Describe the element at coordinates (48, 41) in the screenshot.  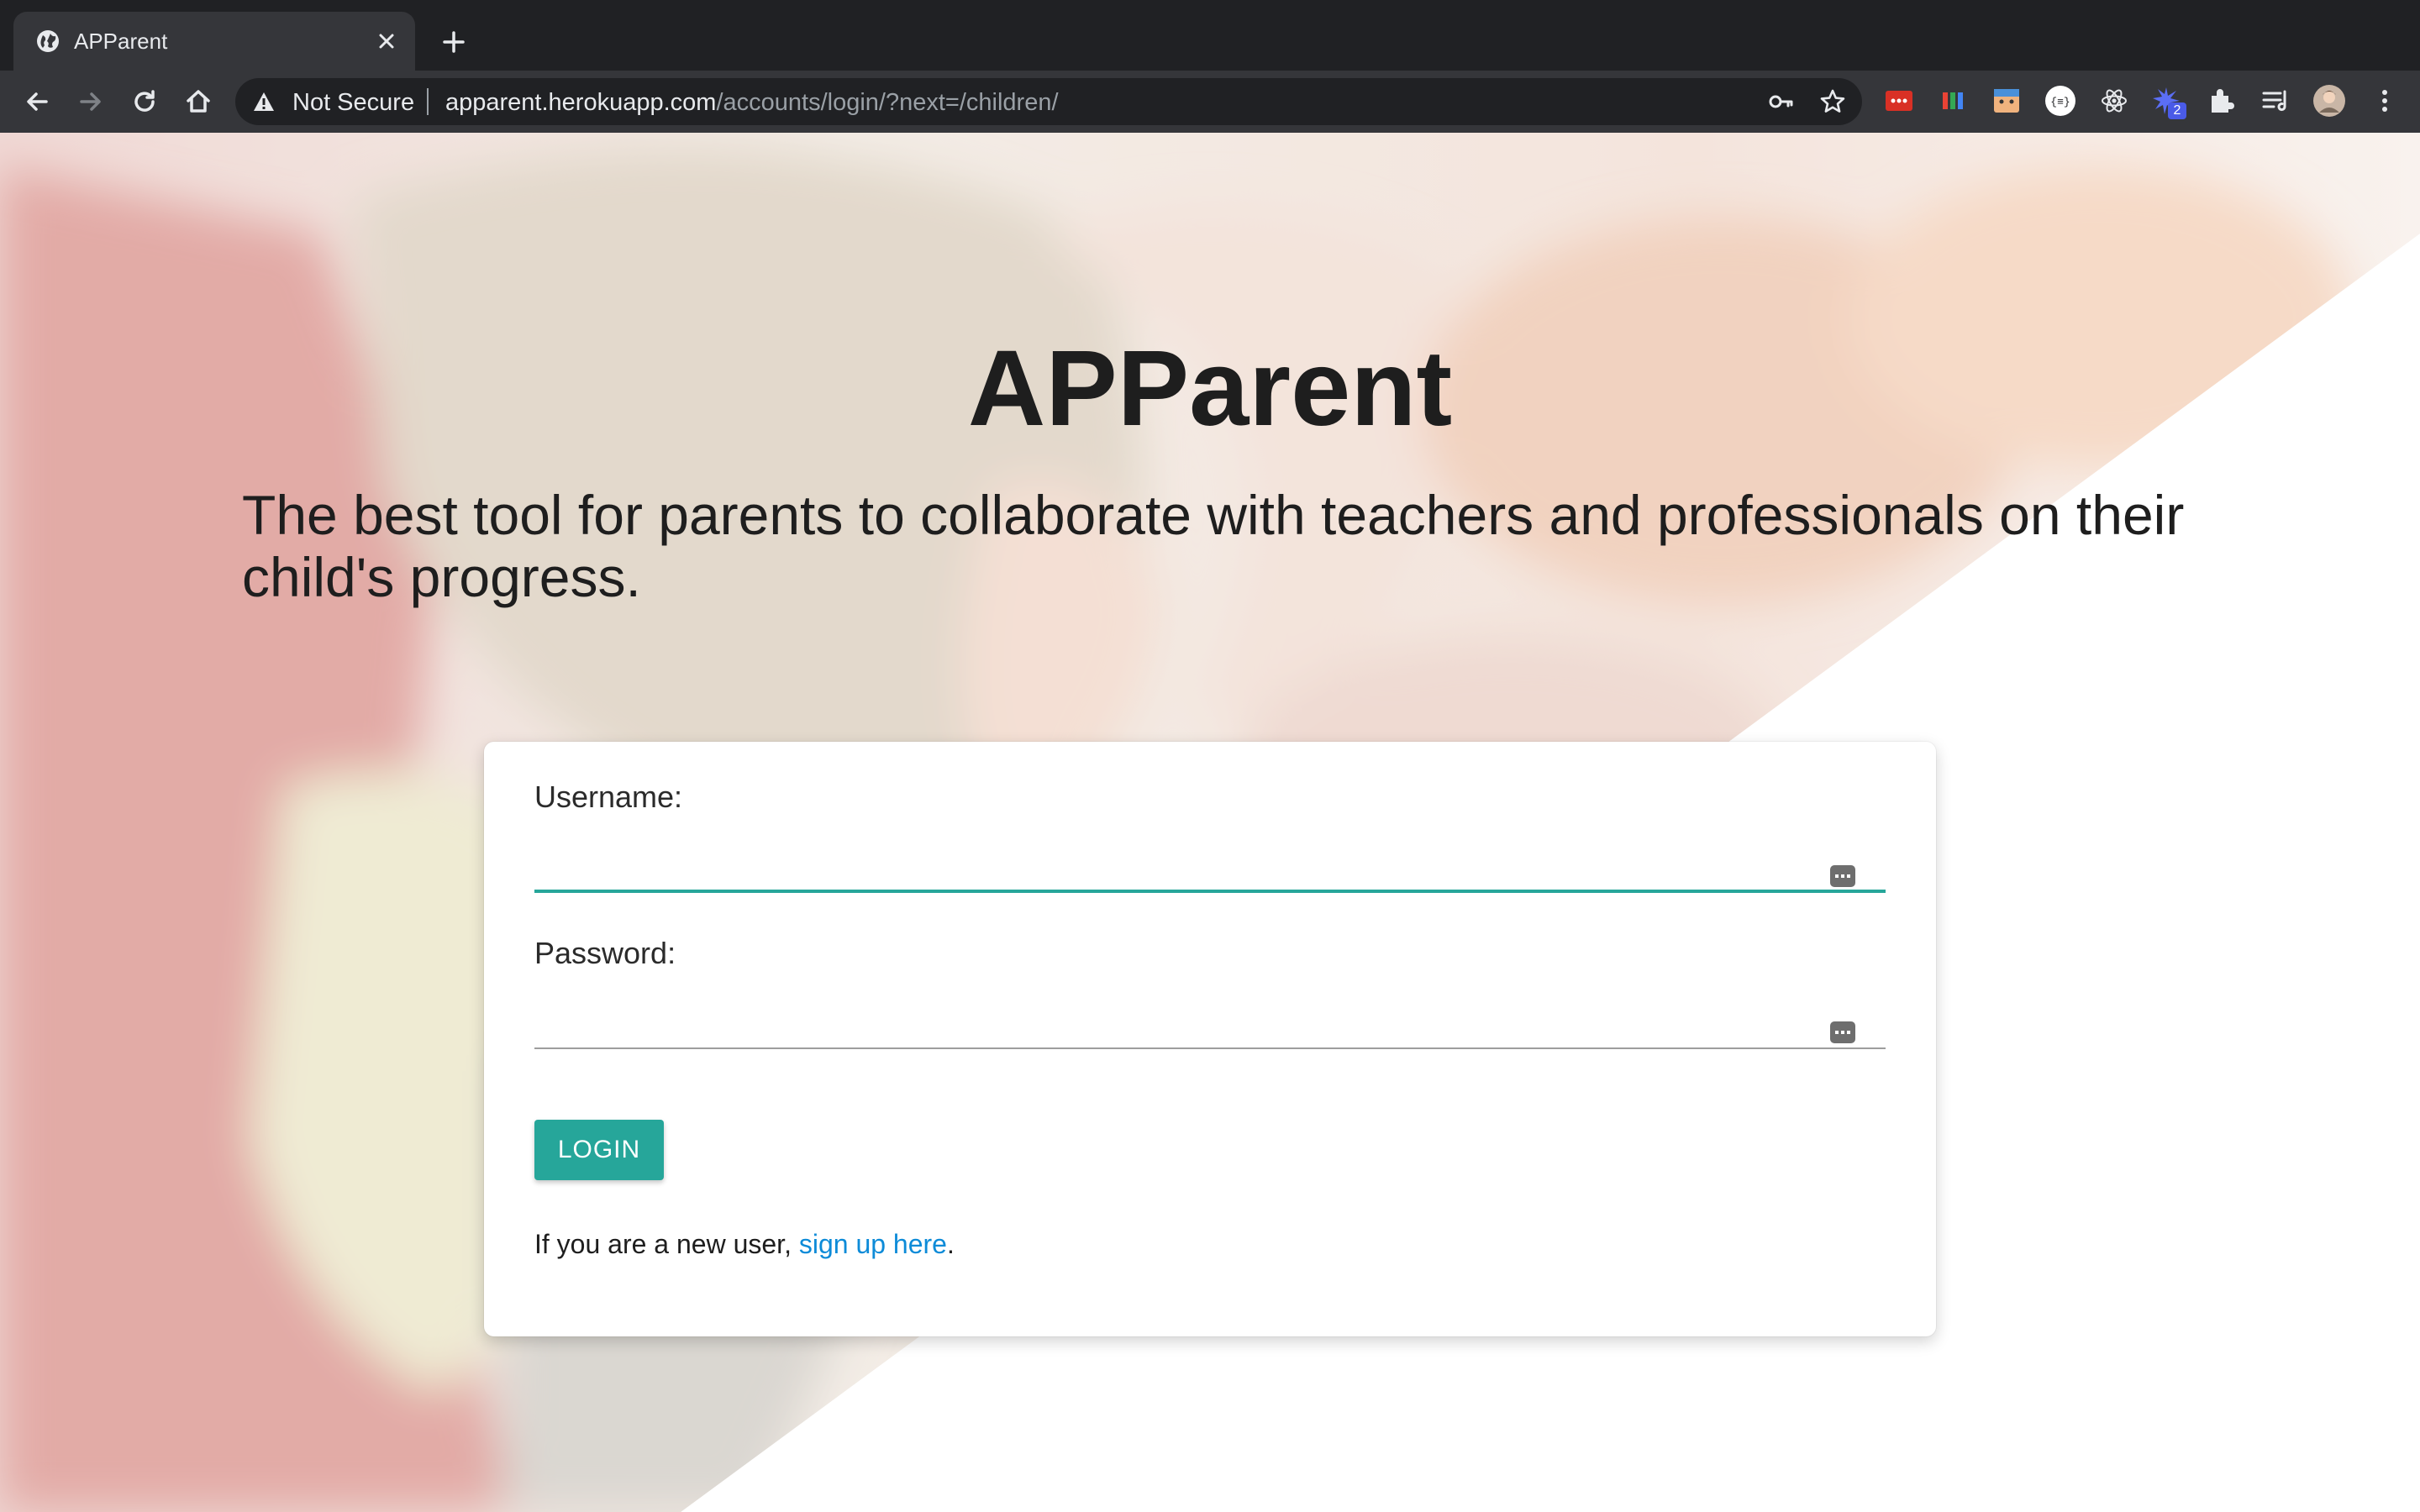
I see `globe-icon` at that location.